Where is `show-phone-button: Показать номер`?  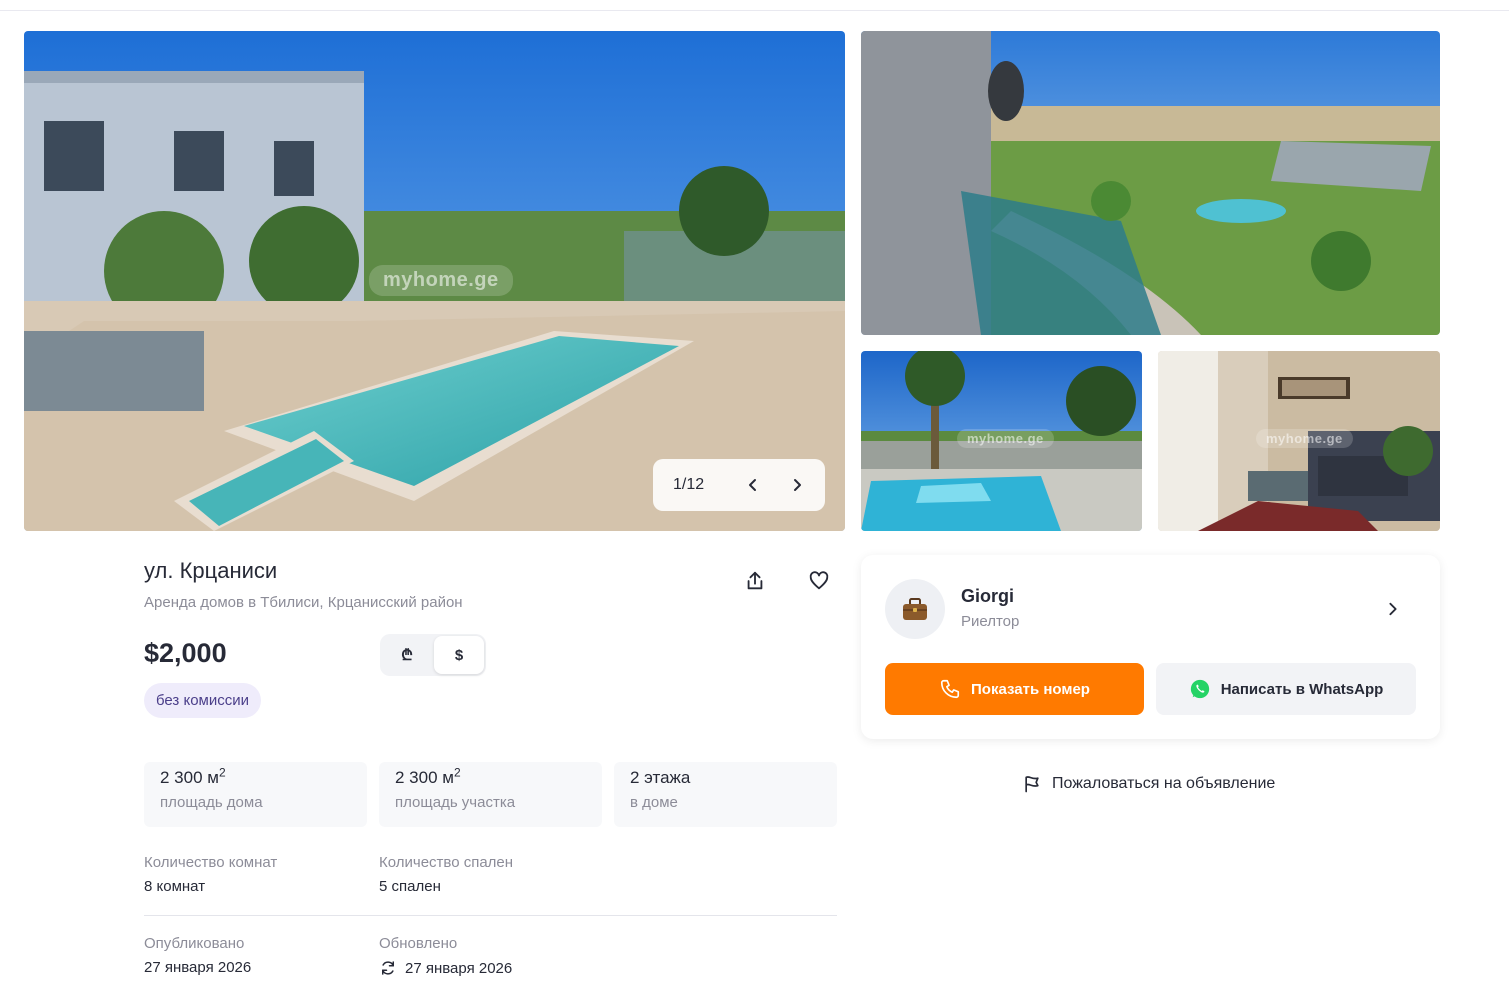 show-phone-button: Показать номер is located at coordinates (1014, 689).